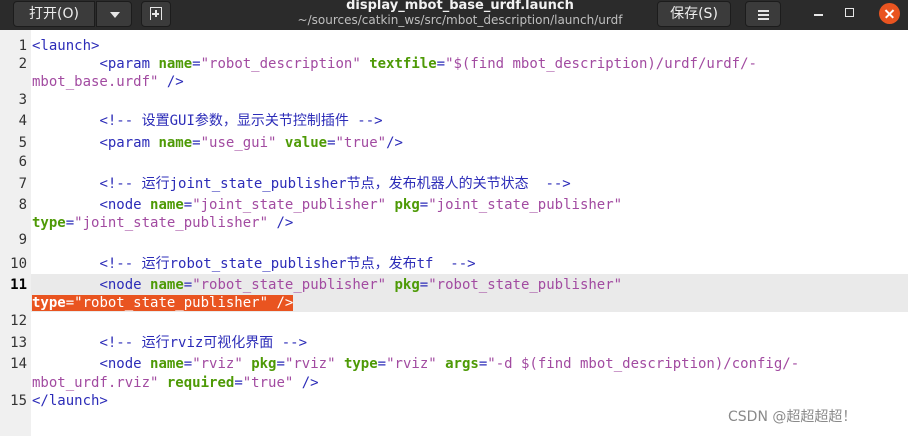 The image size is (908, 436). I want to click on line-number: 1, so click(22, 46).